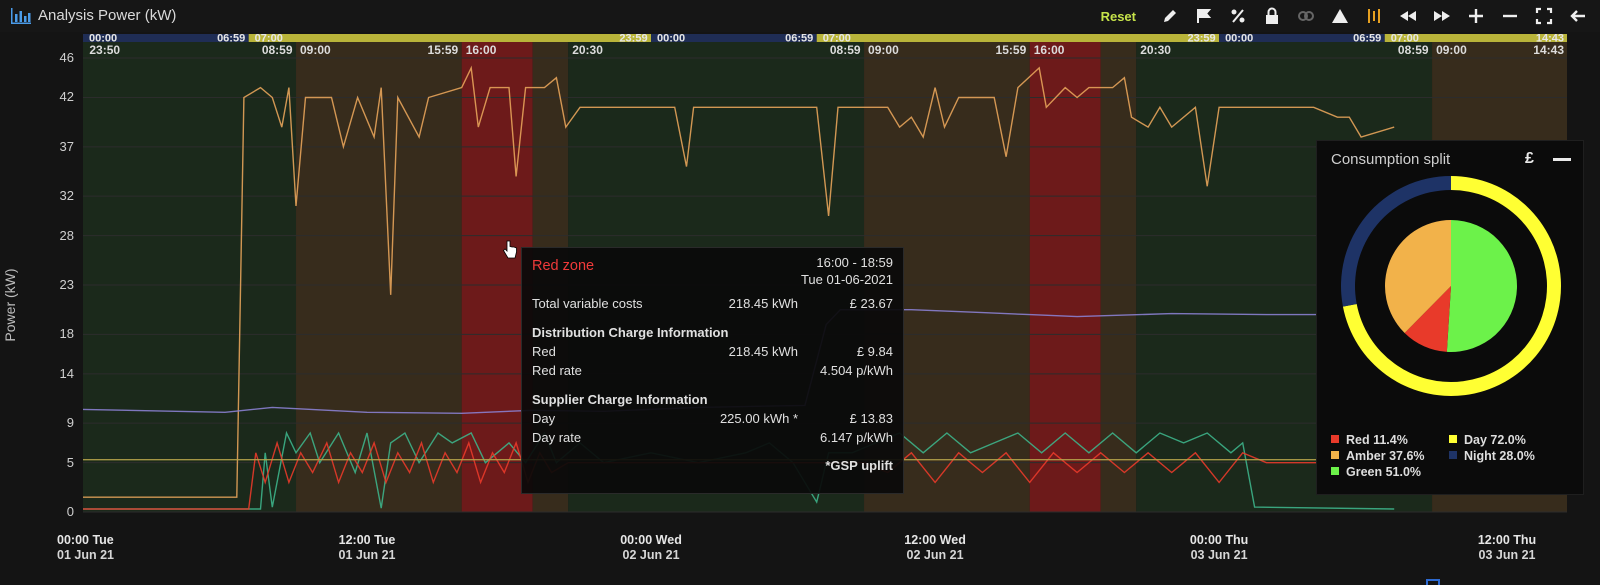 The width and height of the screenshot is (1600, 585). Describe the element at coordinates (856, 370) in the screenshot. I see `red-rate: 4.504 p/kWh` at that location.